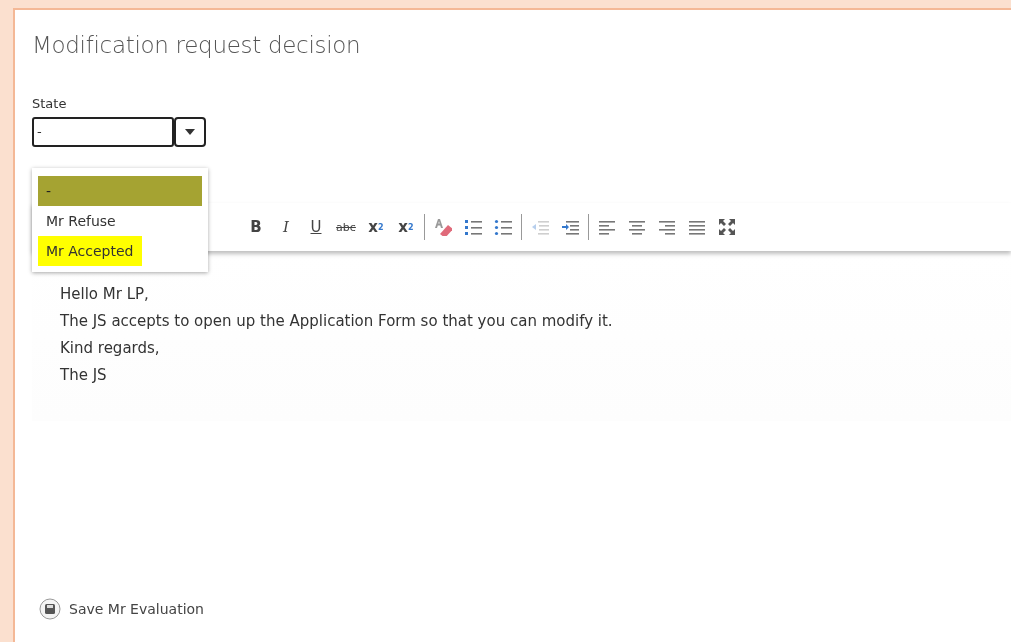 This screenshot has width=1011, height=642. What do you see at coordinates (406, 227) in the screenshot?
I see `superscript-button: x$^{2}$` at bounding box center [406, 227].